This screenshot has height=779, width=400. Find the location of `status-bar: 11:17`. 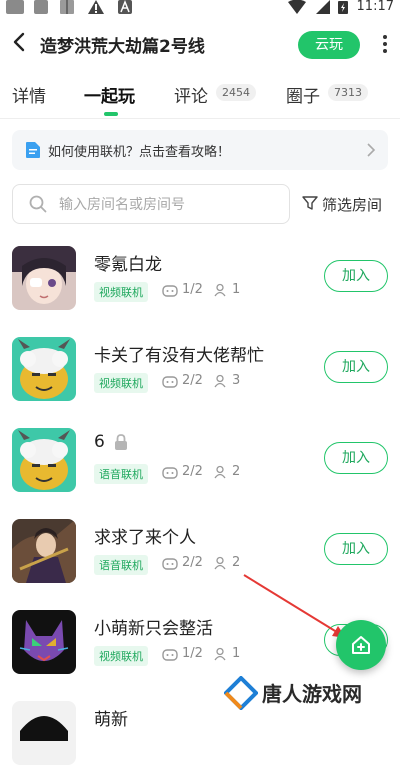

status-bar: 11:17 is located at coordinates (200, 9).